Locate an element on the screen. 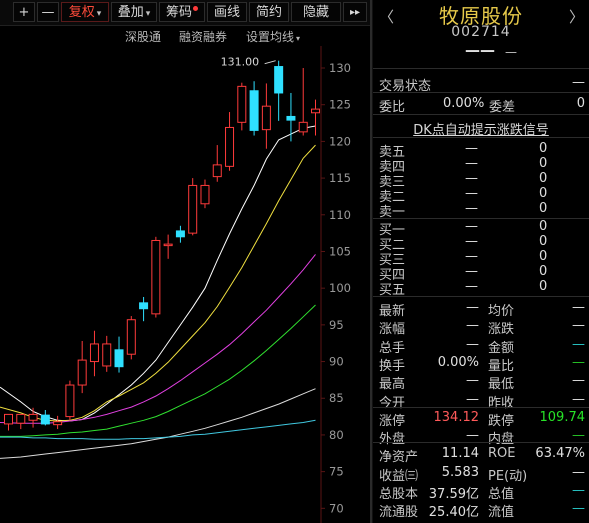  weibi-row: 委比 0.00% 委差 0 is located at coordinates (481, 105).